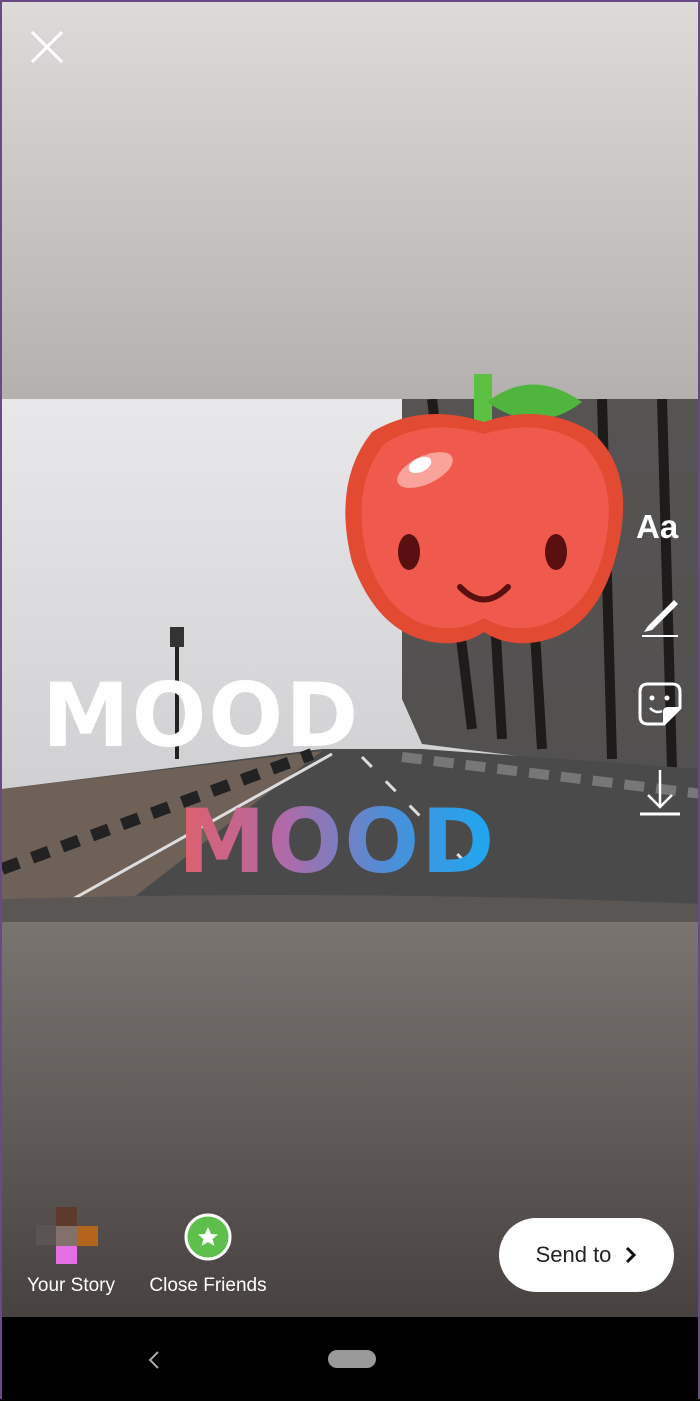 Image resolution: width=700 pixels, height=1401 pixels. Describe the element at coordinates (573, 1254) in the screenshot. I see `send-to-label: Send to` at that location.